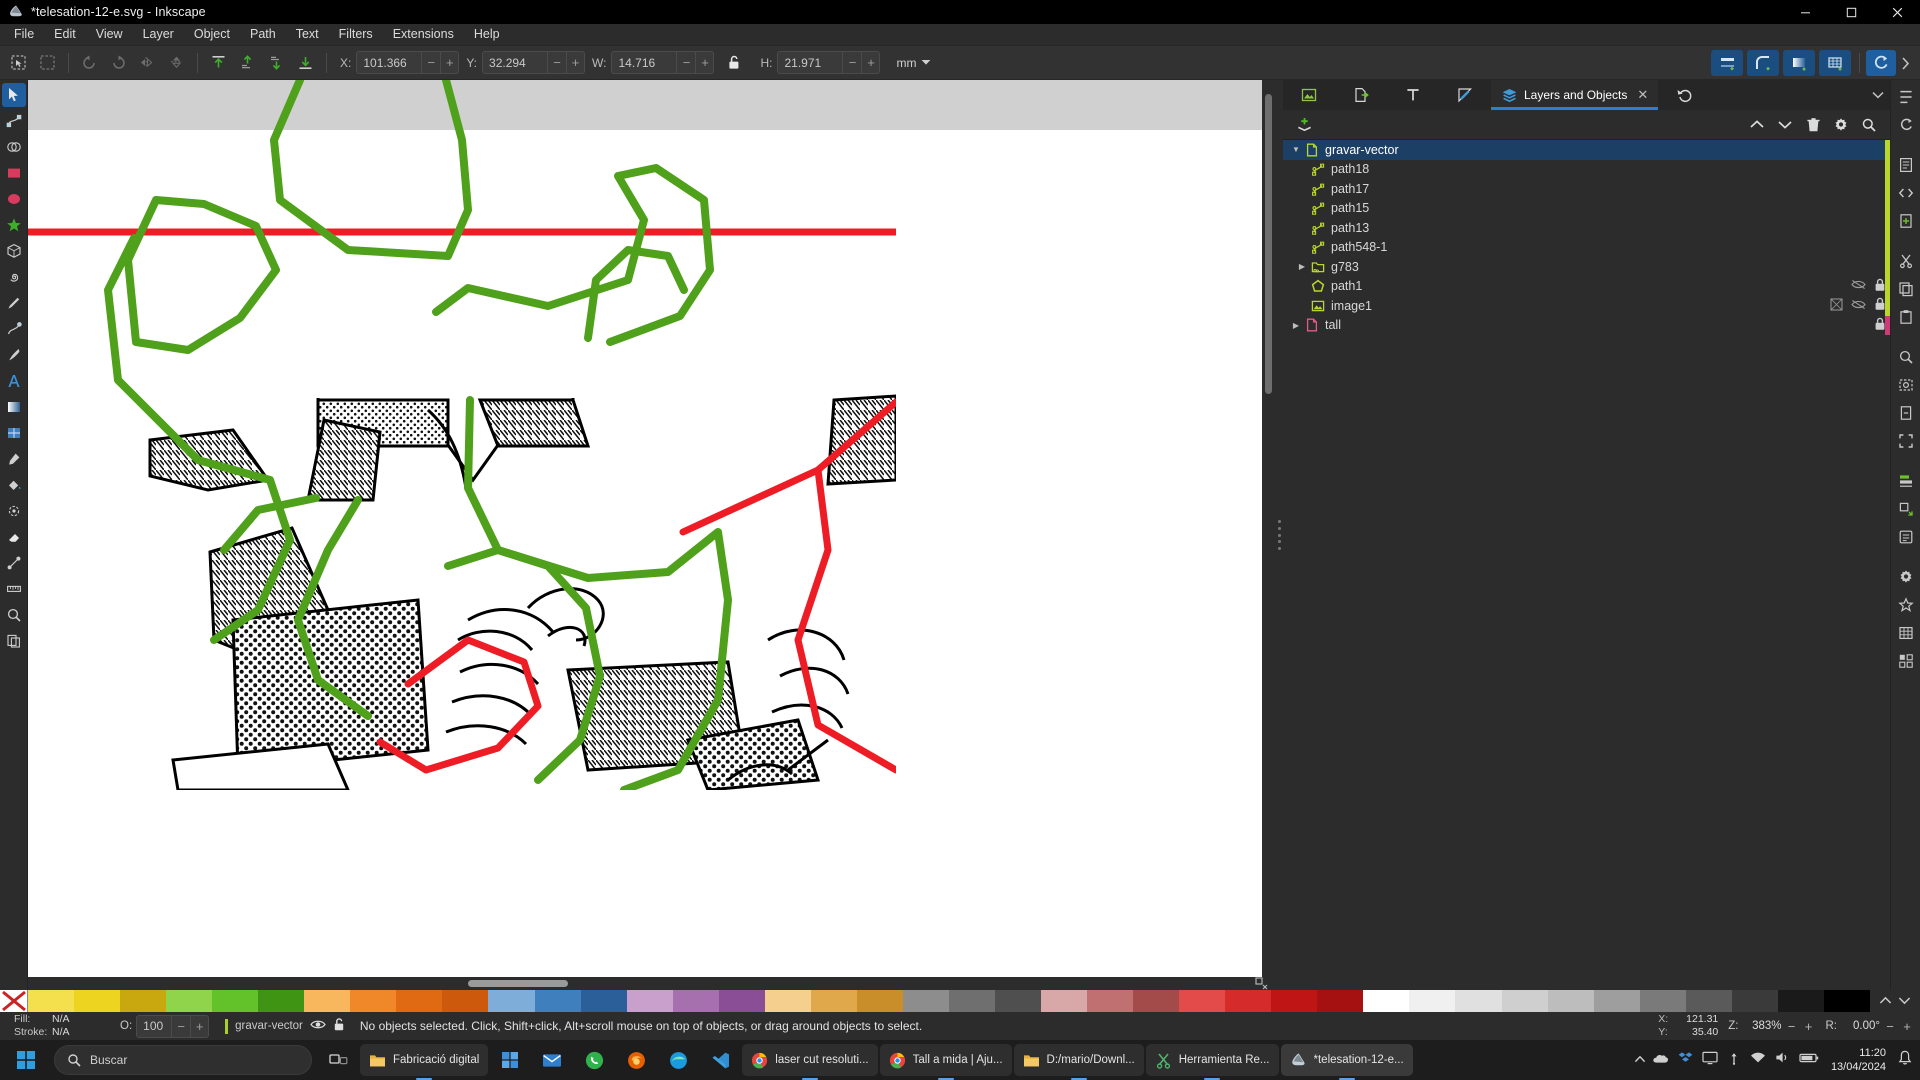  What do you see at coordinates (47, 62) in the screenshot?
I see `deselect-button` at bounding box center [47, 62].